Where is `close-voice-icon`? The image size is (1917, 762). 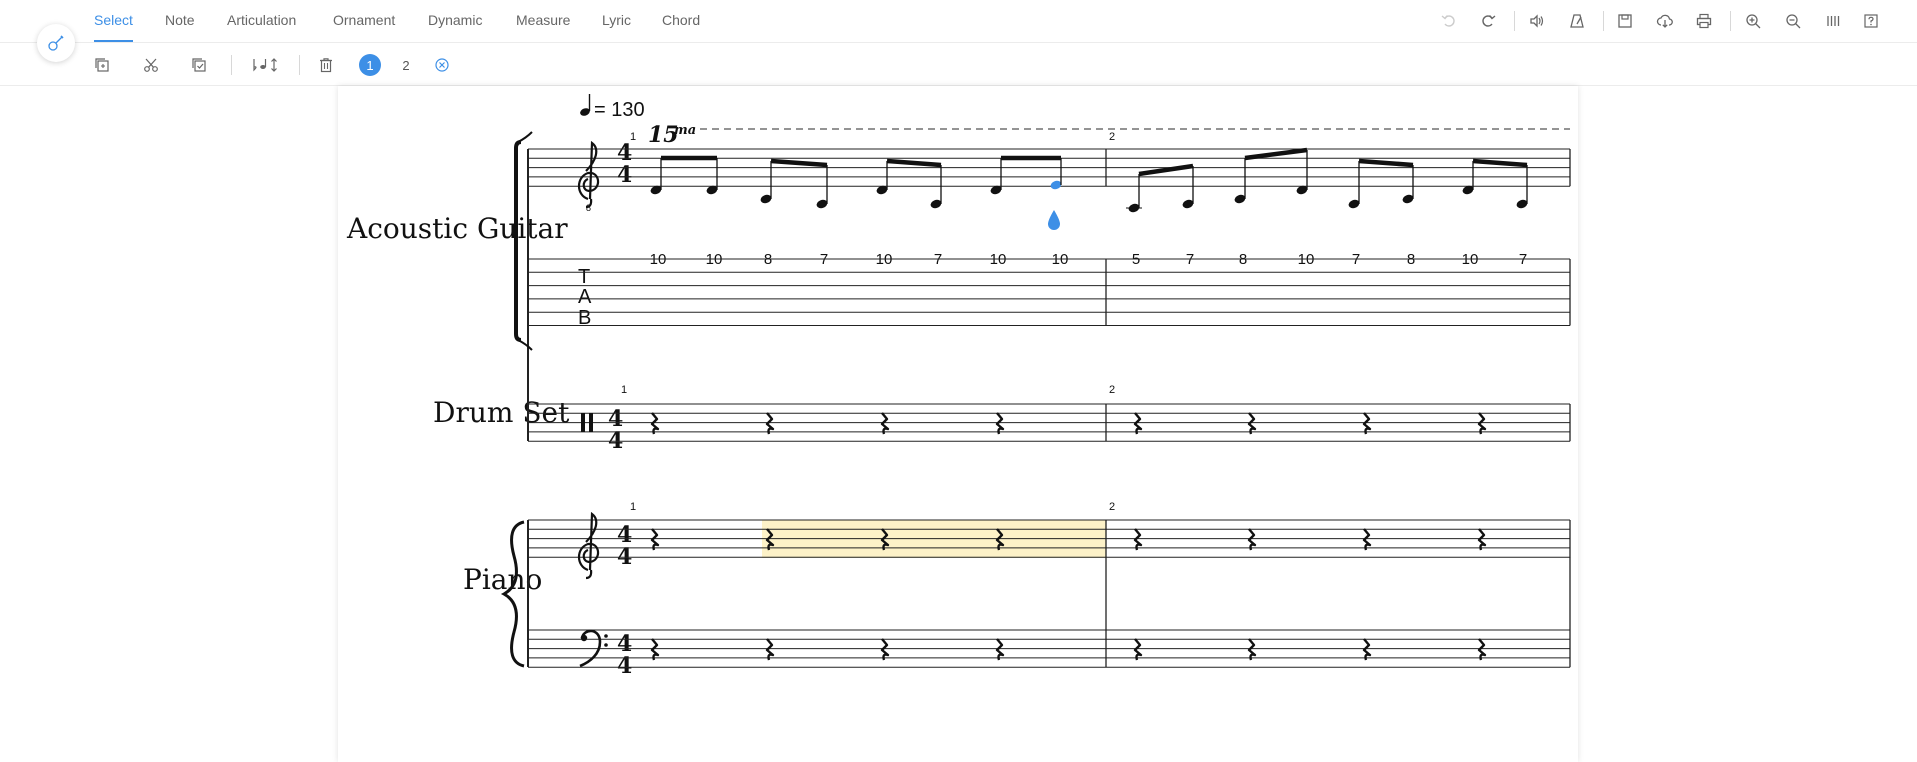
close-voice-icon is located at coordinates (442, 65).